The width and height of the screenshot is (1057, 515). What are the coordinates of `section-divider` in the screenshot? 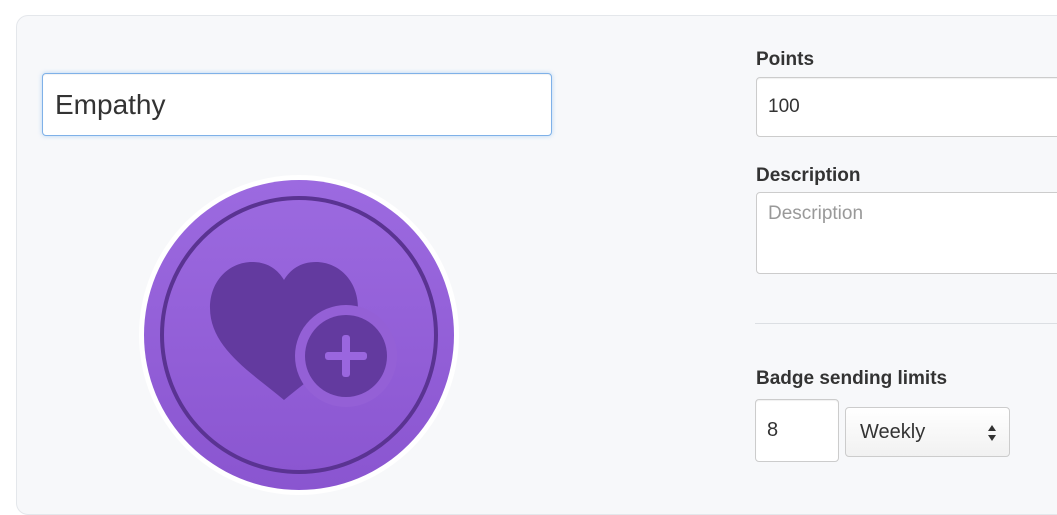 It's located at (906, 323).